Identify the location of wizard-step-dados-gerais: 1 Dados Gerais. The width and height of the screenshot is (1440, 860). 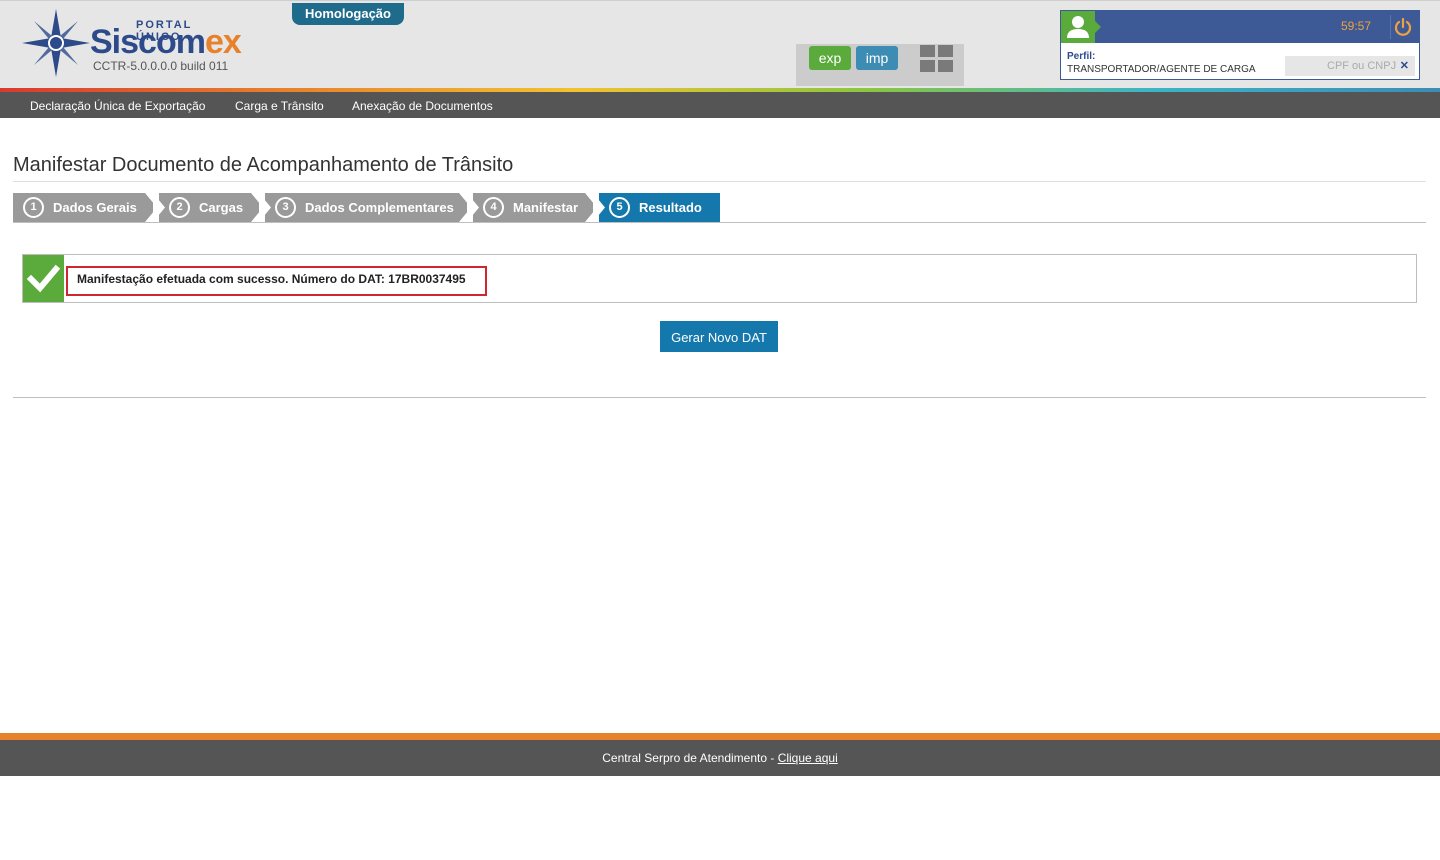
(83, 207).